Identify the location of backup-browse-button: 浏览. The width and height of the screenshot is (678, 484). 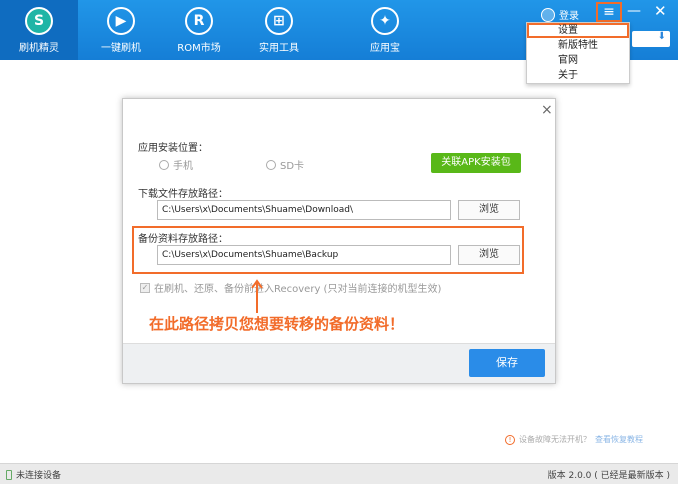
(489, 255).